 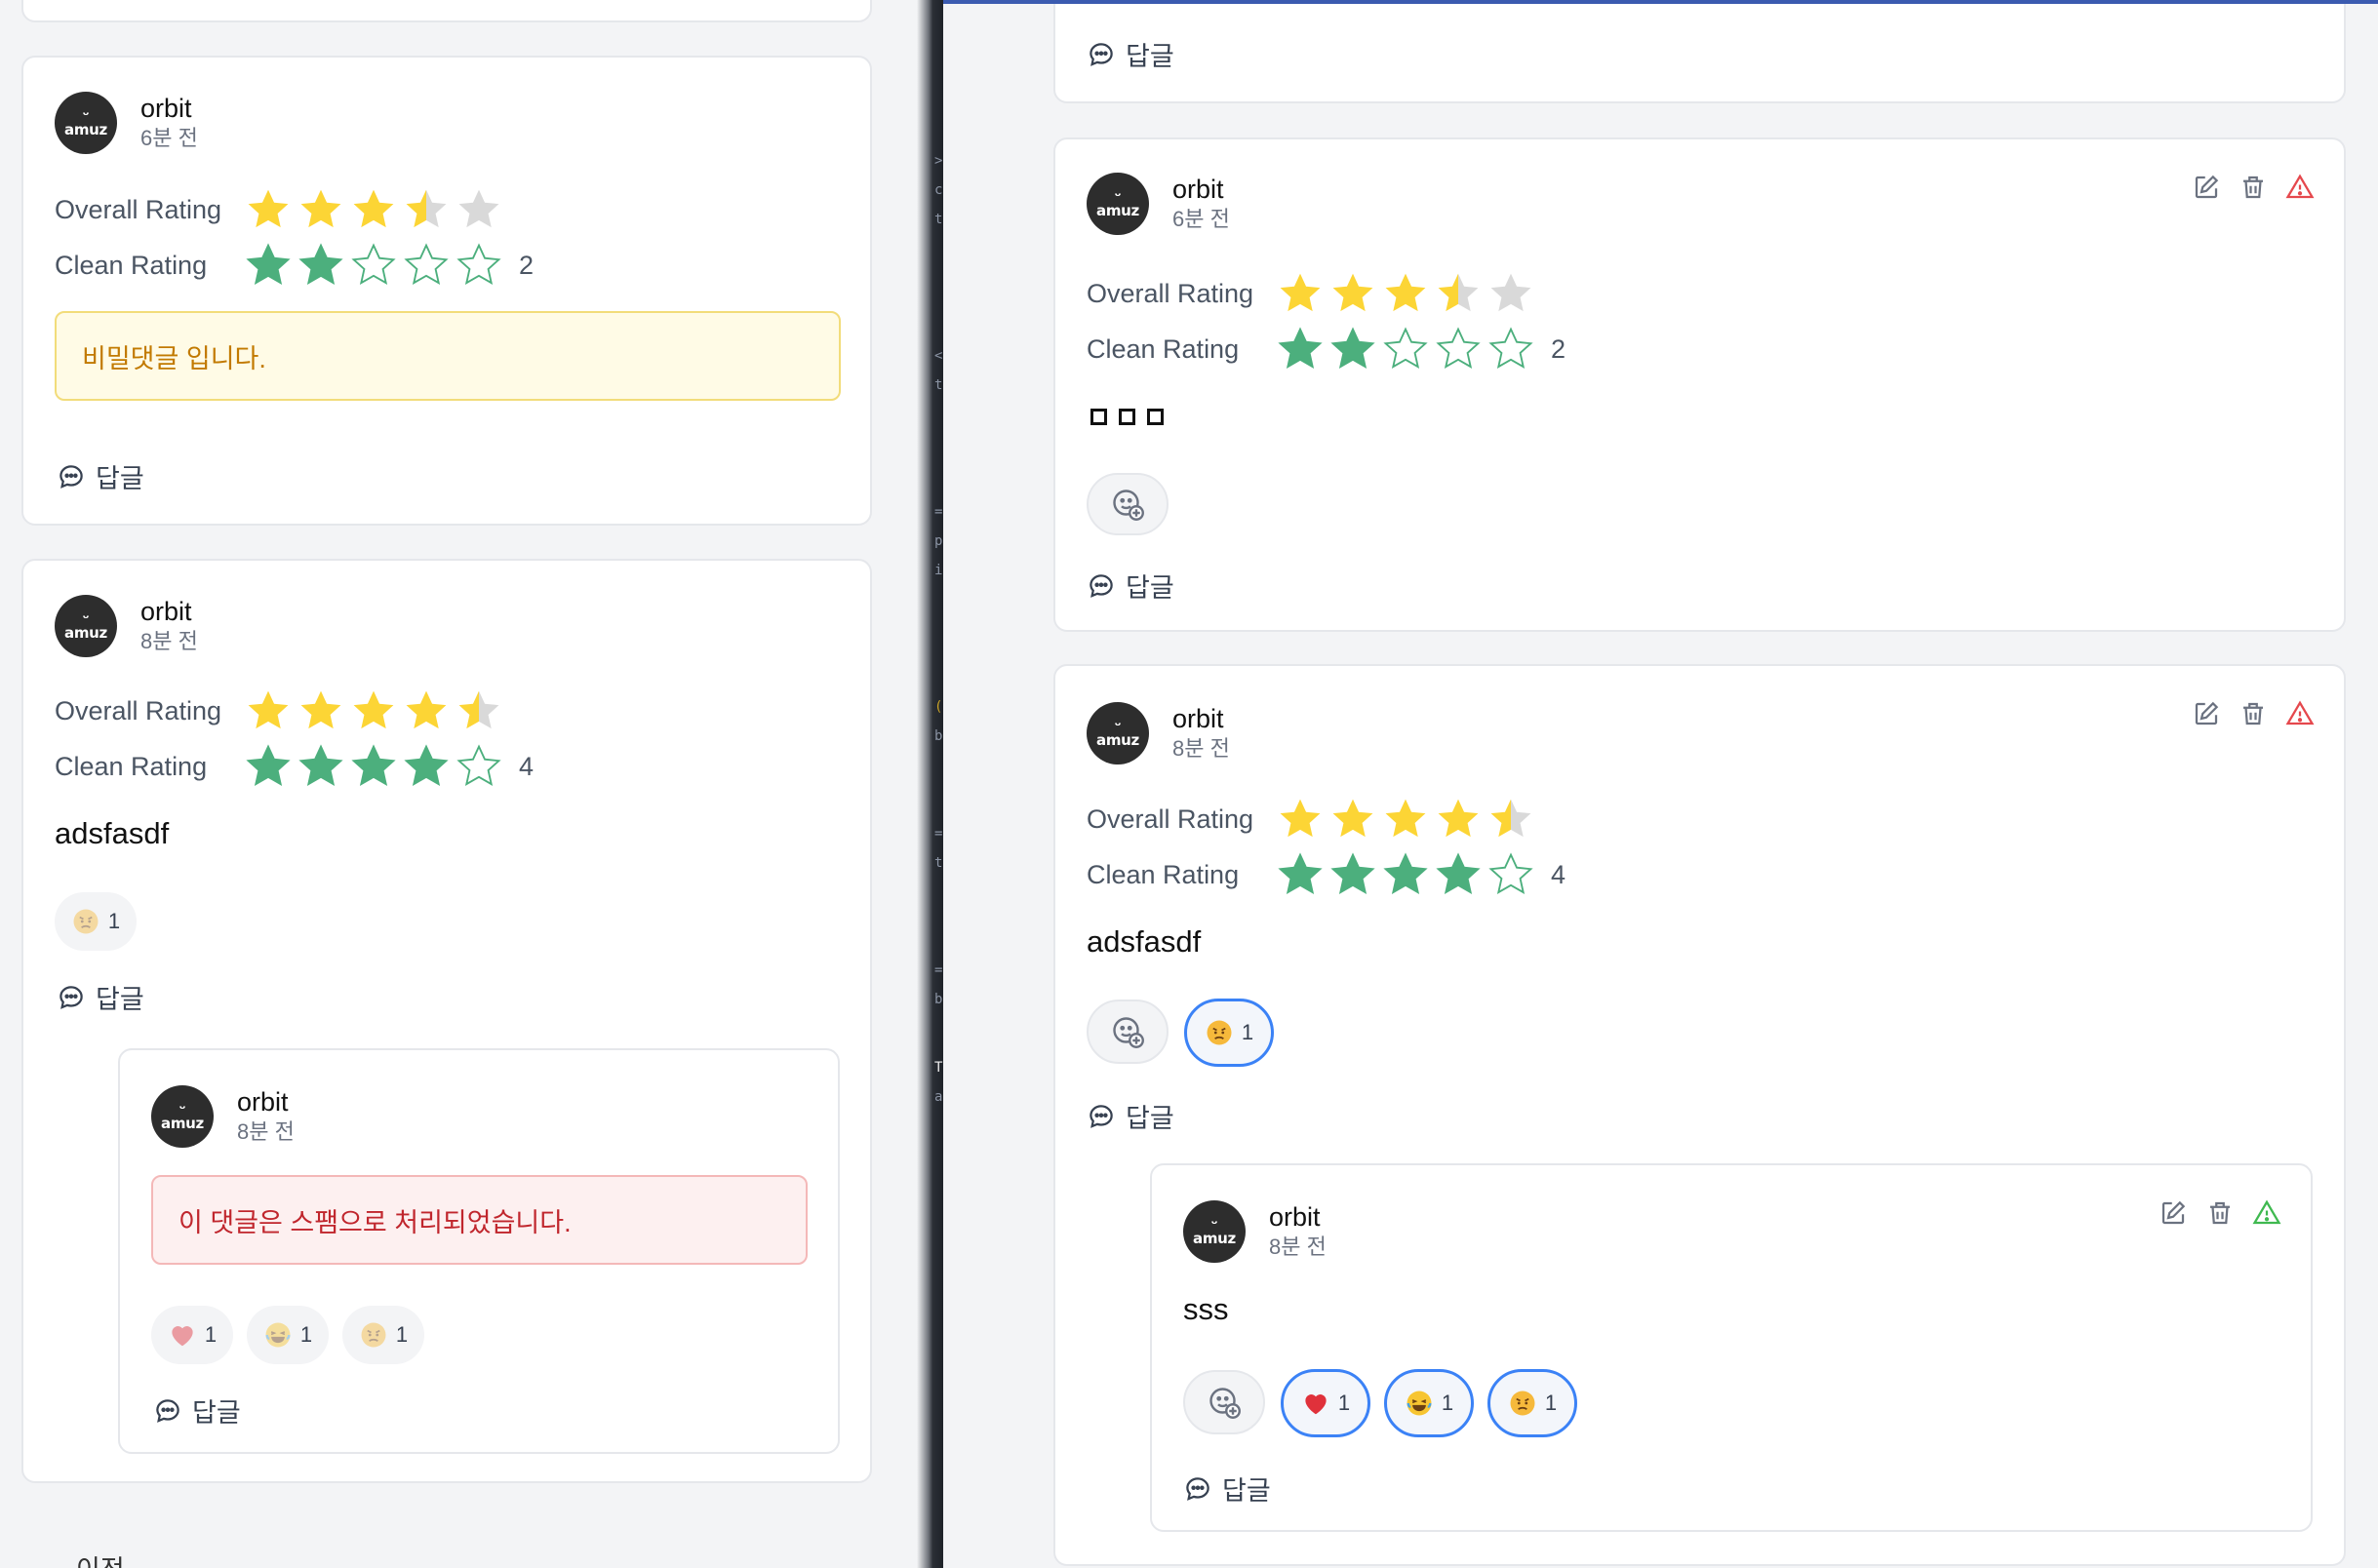 What do you see at coordinates (1558, 348) in the screenshot?
I see `clean-rating-number: 2` at bounding box center [1558, 348].